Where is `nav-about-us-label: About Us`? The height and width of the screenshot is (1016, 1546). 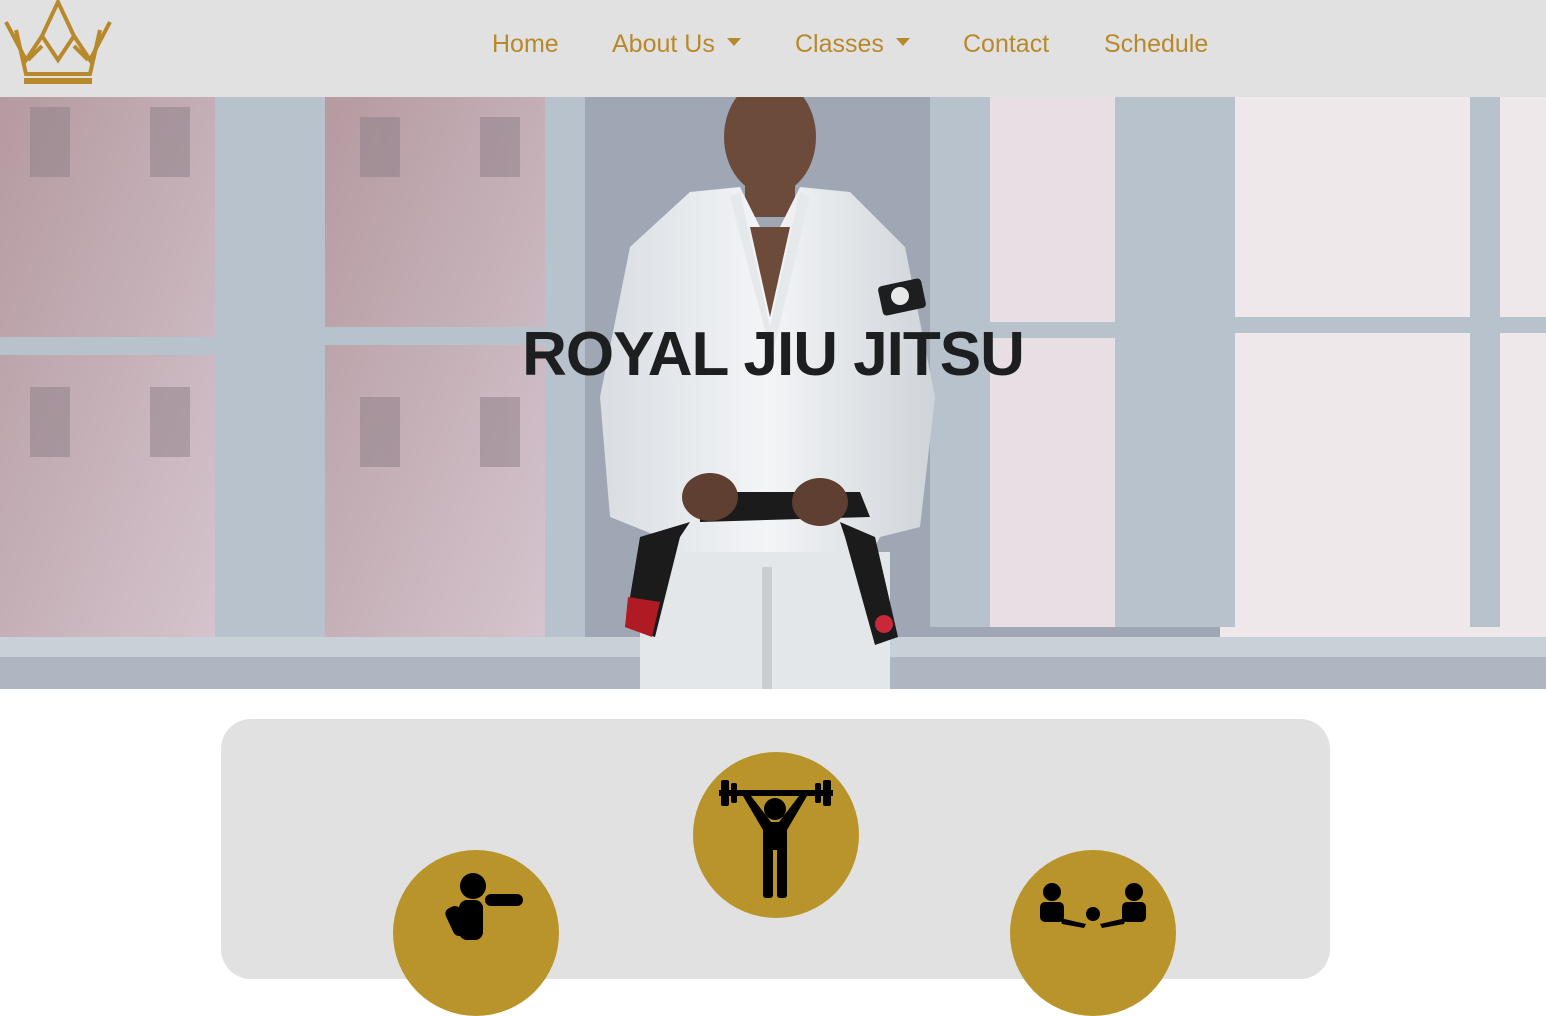
nav-about-us-label: About Us is located at coordinates (663, 44).